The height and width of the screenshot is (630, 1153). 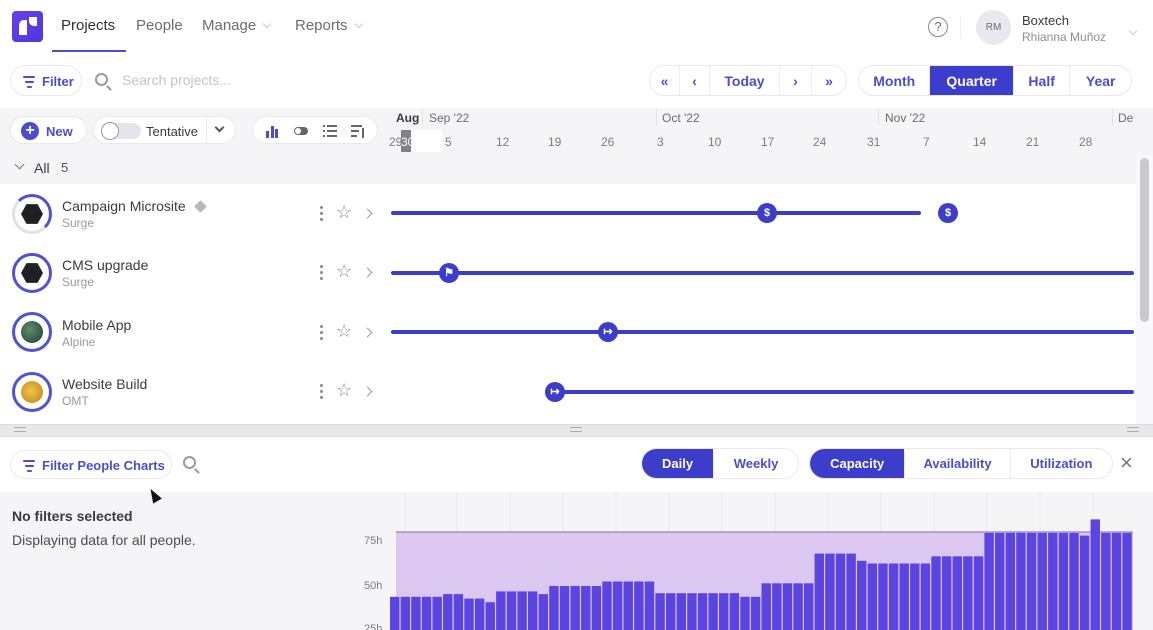 I want to click on previous-button: ‹, so click(x=695, y=80).